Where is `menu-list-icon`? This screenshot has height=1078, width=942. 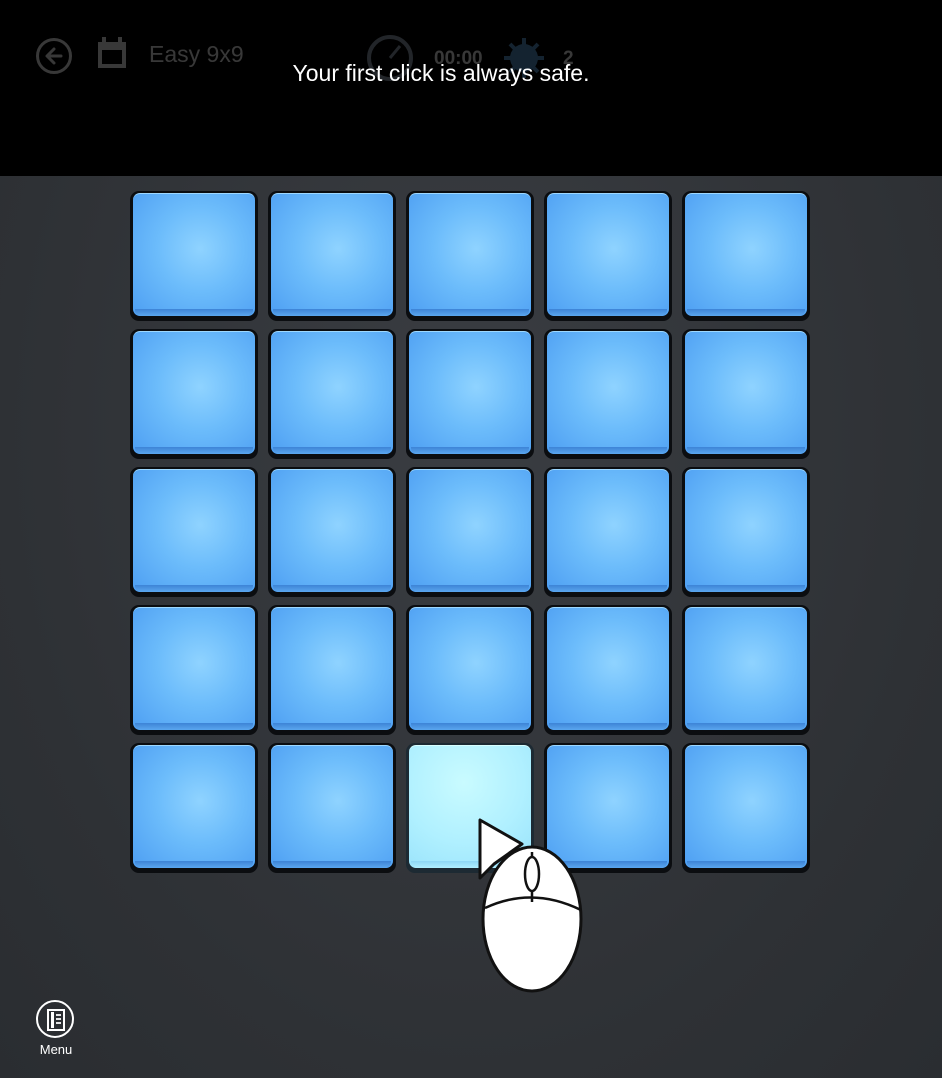
menu-list-icon is located at coordinates (56, 1020).